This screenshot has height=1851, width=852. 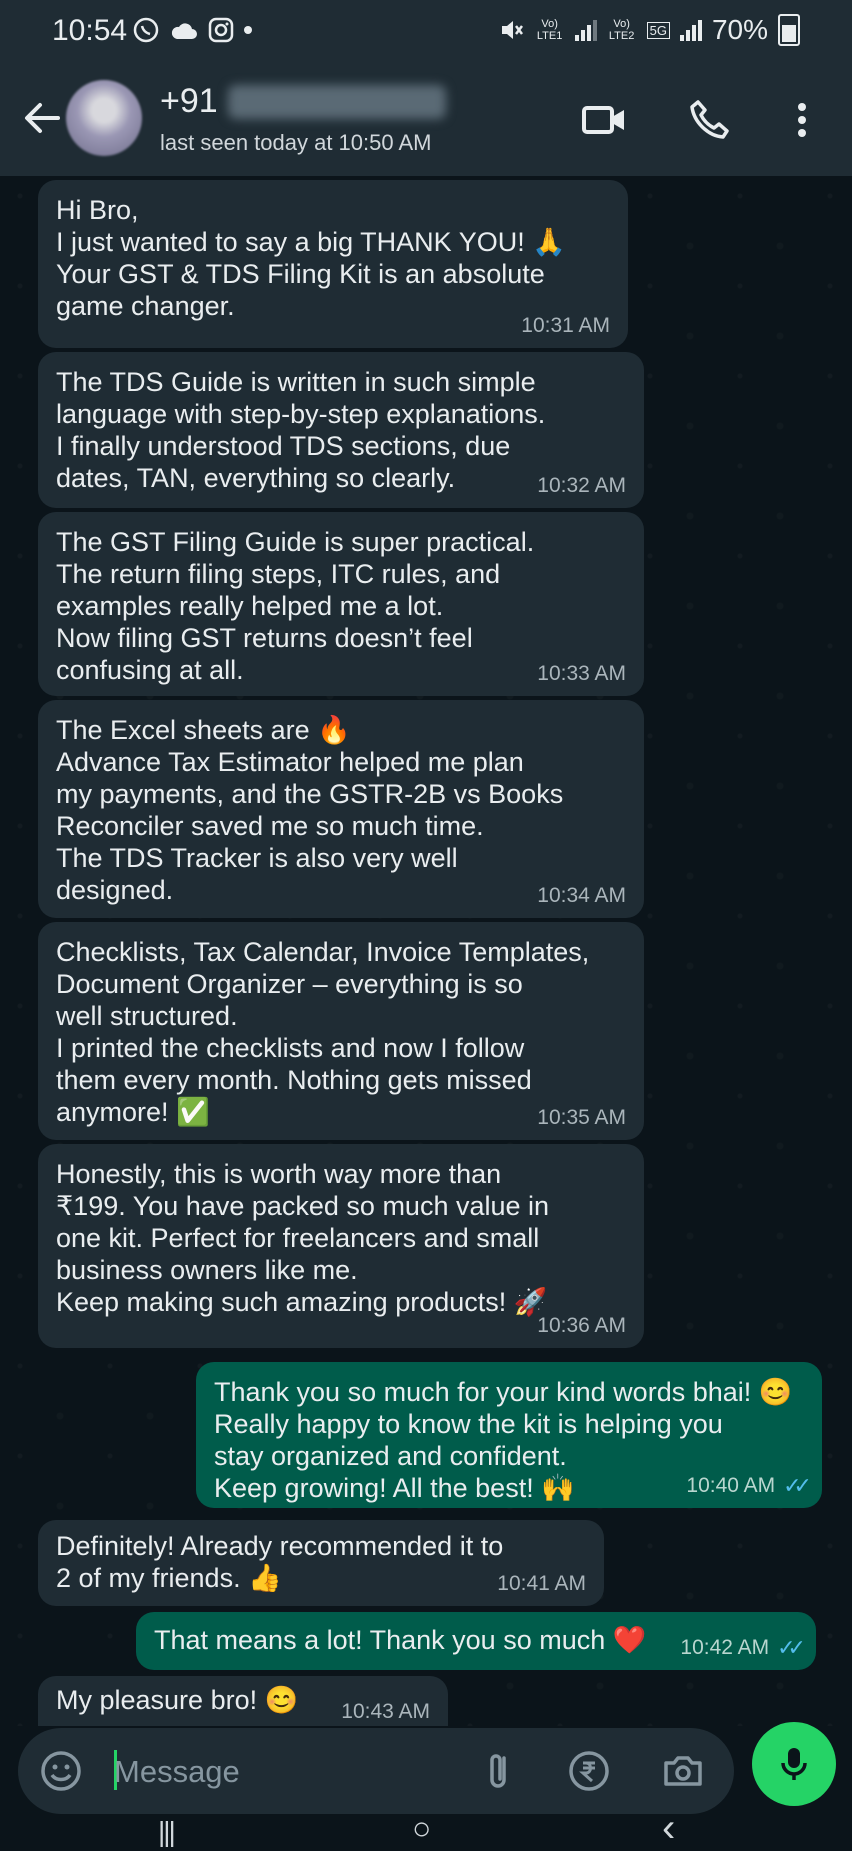 What do you see at coordinates (294, 1772) in the screenshot?
I see `message-input` at bounding box center [294, 1772].